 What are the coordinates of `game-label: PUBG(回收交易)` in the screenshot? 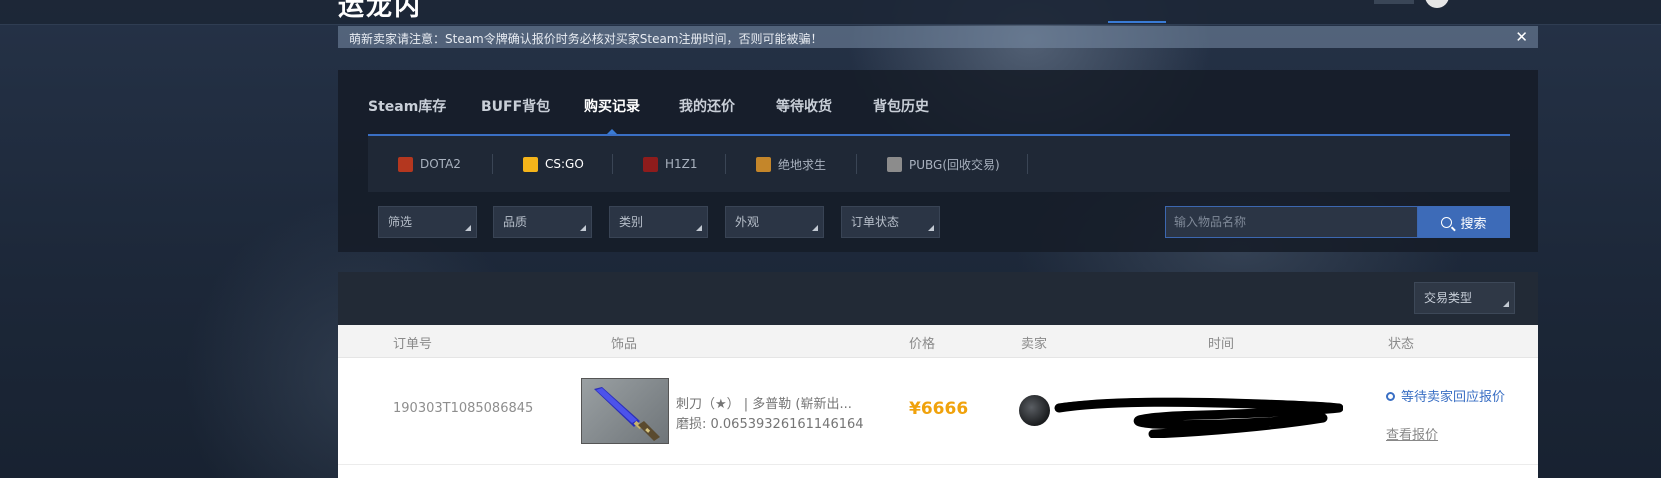 It's located at (954, 164).